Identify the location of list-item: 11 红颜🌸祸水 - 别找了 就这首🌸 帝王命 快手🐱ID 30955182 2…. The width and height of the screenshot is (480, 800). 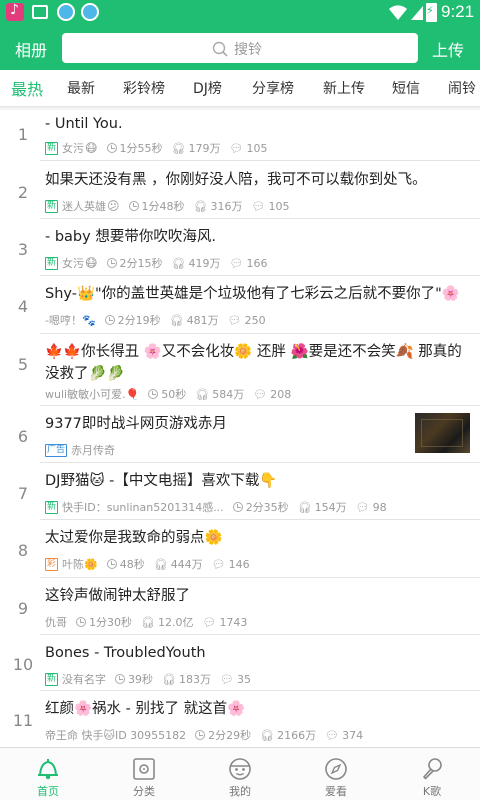
(240, 719).